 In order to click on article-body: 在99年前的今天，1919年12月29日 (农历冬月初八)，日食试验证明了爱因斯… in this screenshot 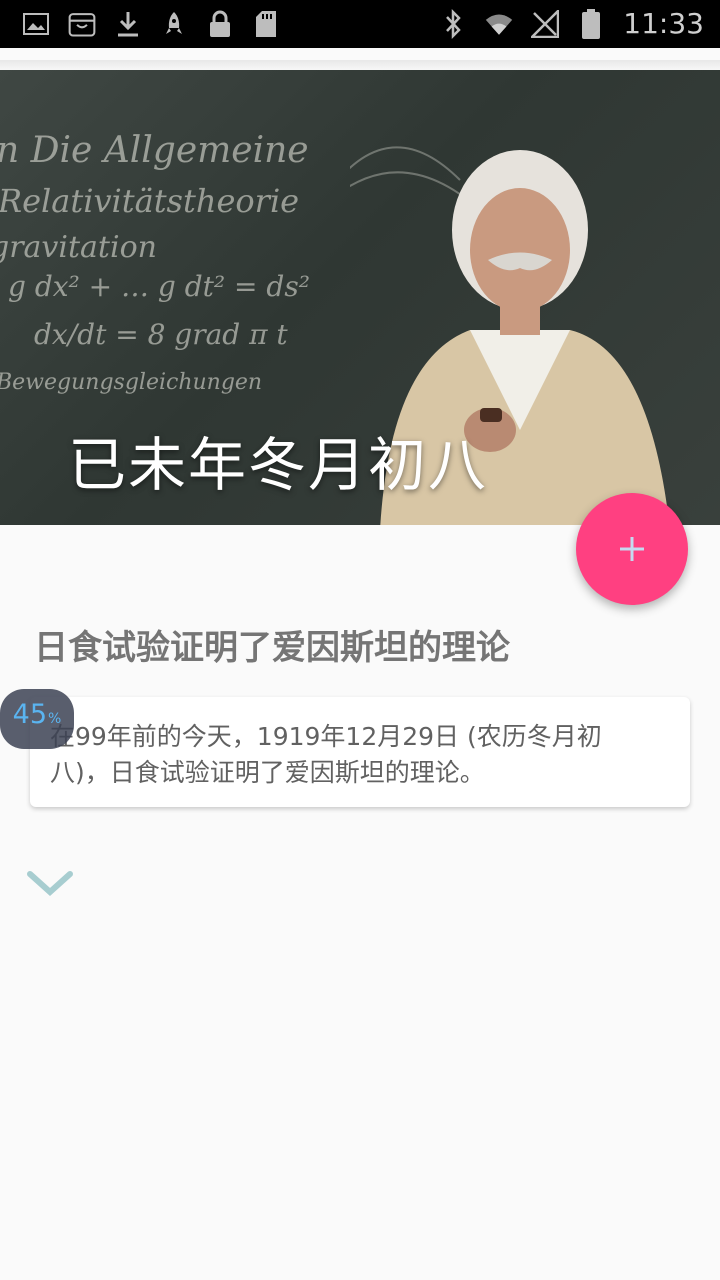, I will do `click(326, 754)`.